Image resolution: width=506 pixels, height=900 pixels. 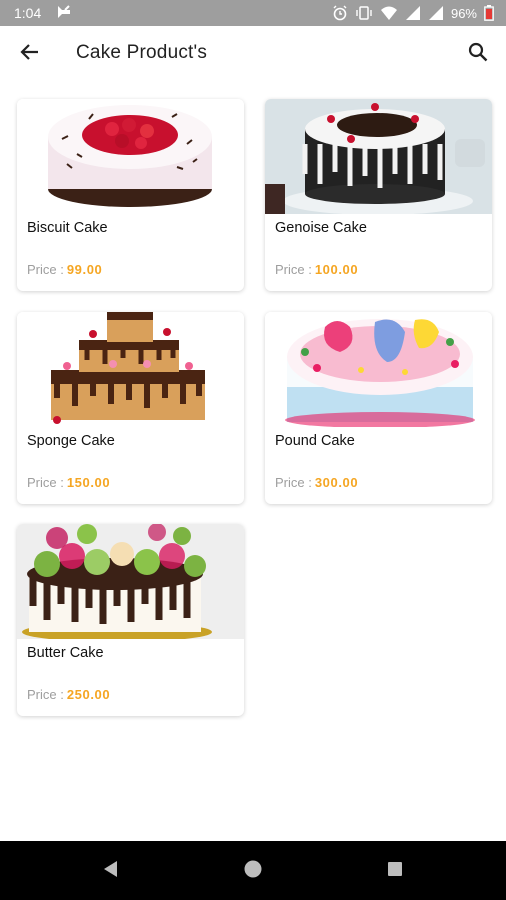 What do you see at coordinates (88, 694) in the screenshot?
I see `price-value: 250.00` at bounding box center [88, 694].